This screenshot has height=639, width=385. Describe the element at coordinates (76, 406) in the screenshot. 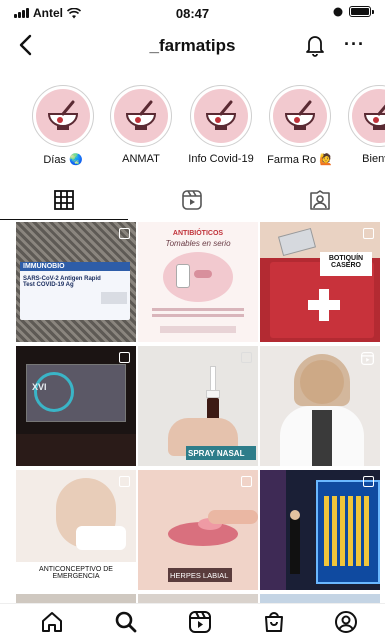

I see `post-thumbnail: XVI` at that location.